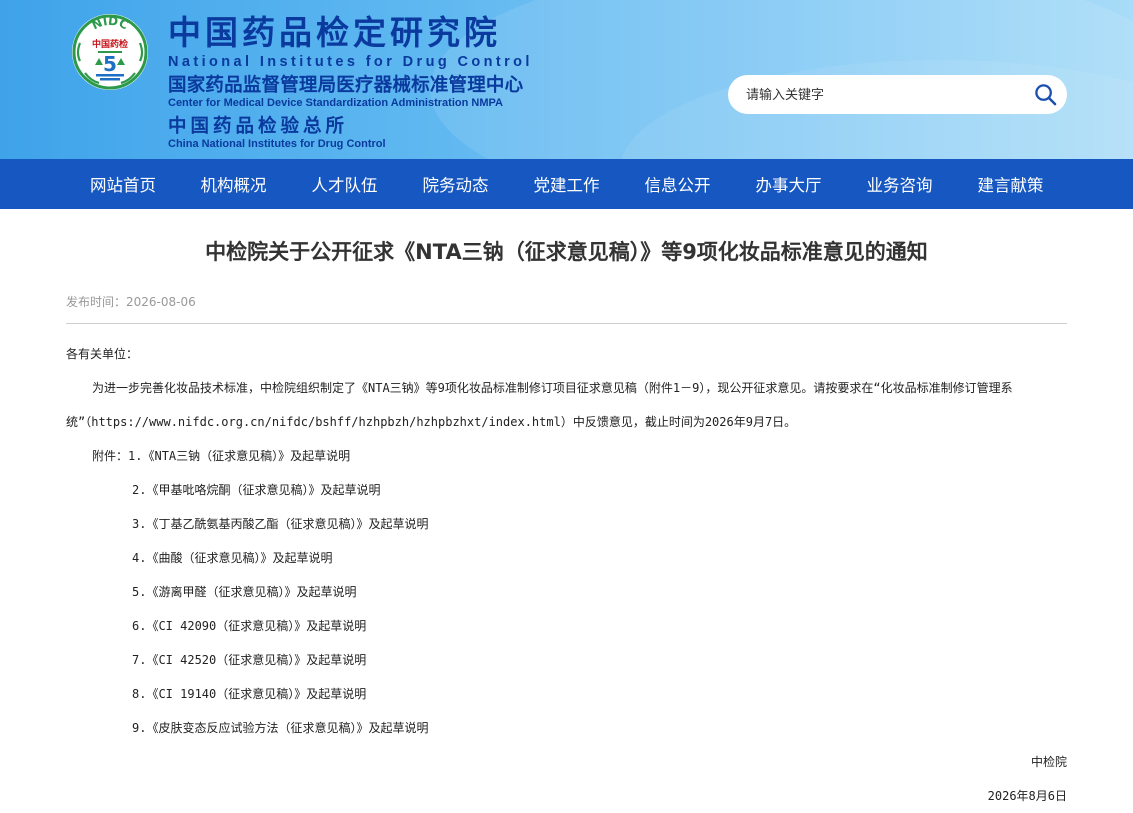 The image size is (1133, 813). I want to click on attachments-label: 附件：, so click(110, 456).